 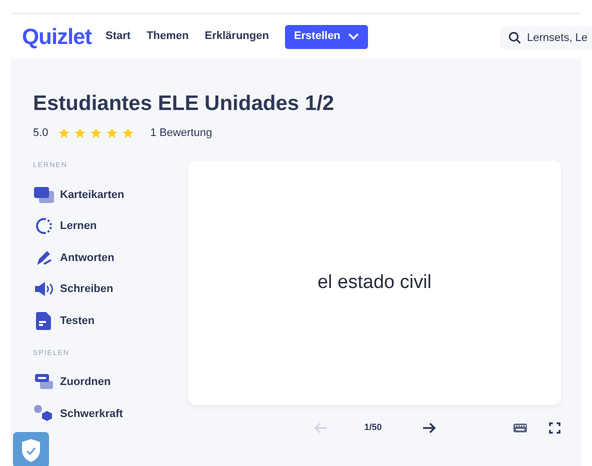 What do you see at coordinates (44, 194) in the screenshot?
I see `cards-icon` at bounding box center [44, 194].